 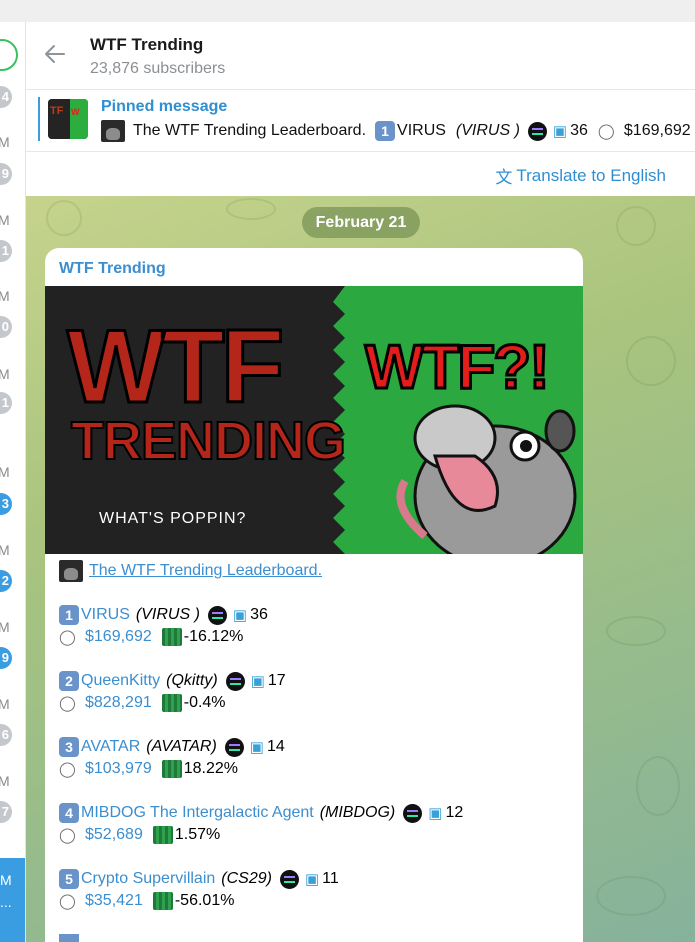 What do you see at coordinates (59, 57) in the screenshot?
I see `back-arrow-icon` at bounding box center [59, 57].